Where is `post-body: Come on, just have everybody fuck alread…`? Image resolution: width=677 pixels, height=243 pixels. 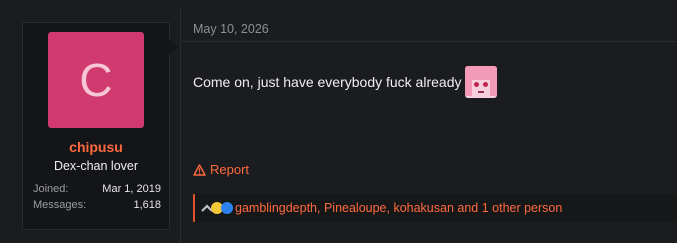 post-body: Come on, just have everybody fuck alread… is located at coordinates (345, 82).